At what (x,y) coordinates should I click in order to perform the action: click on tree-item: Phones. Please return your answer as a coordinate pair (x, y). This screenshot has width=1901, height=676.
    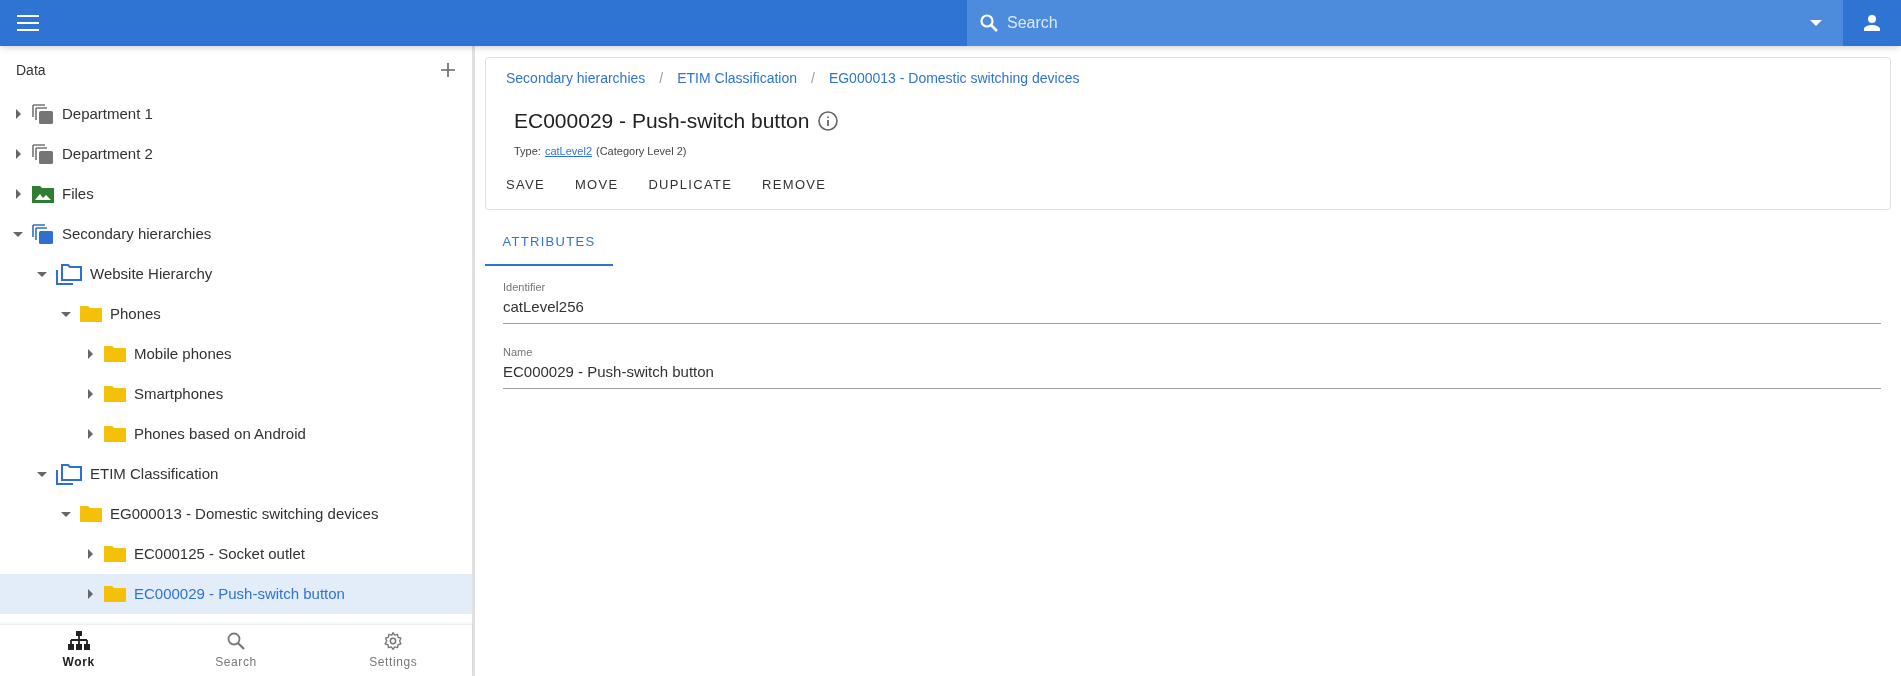
    Looking at the image, I should click on (236, 314).